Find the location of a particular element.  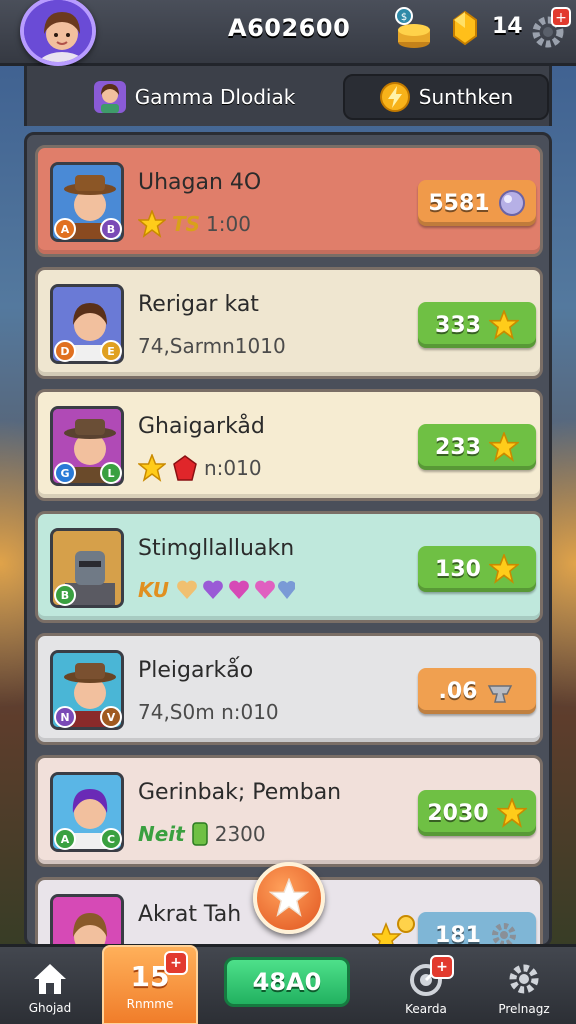

character-name: Gerinbak; Pemban is located at coordinates (240, 792).